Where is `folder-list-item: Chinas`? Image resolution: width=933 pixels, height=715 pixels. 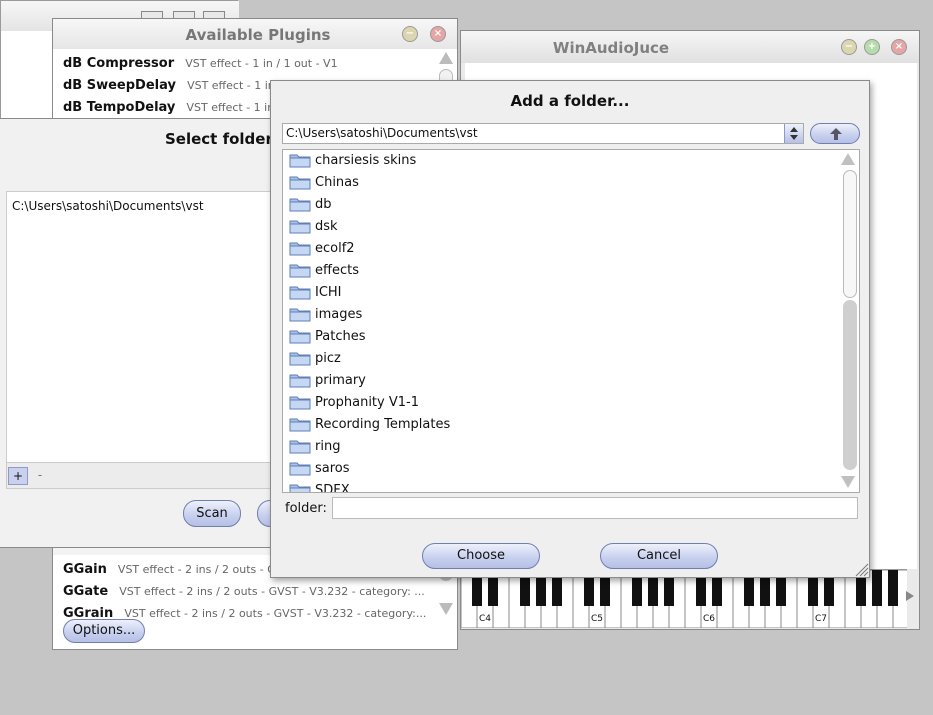
folder-list-item: Chinas is located at coordinates (560, 183).